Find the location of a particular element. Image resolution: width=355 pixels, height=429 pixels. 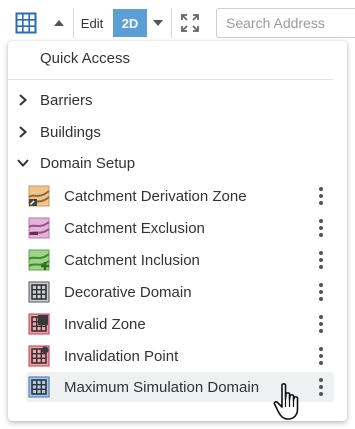

layer-item-label: Invalid Zone is located at coordinates (105, 324).